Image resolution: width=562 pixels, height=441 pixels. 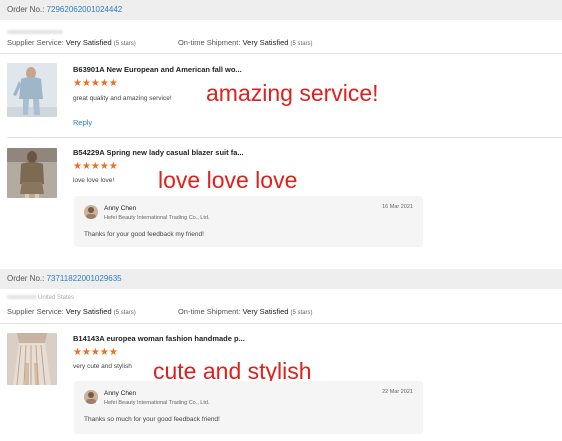 What do you see at coordinates (56, 298) in the screenshot?
I see `buyer-country: United States` at bounding box center [56, 298].